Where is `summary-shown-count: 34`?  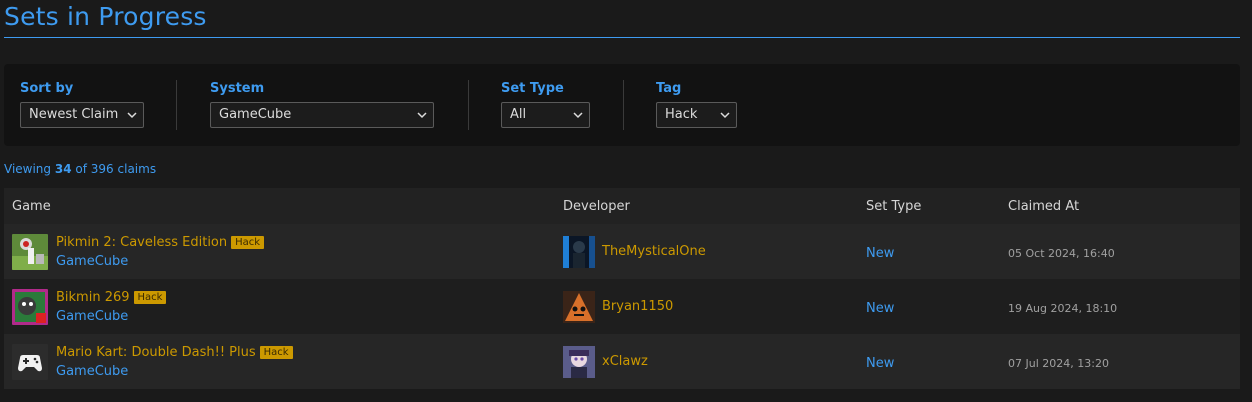 summary-shown-count: 34 is located at coordinates (63, 169).